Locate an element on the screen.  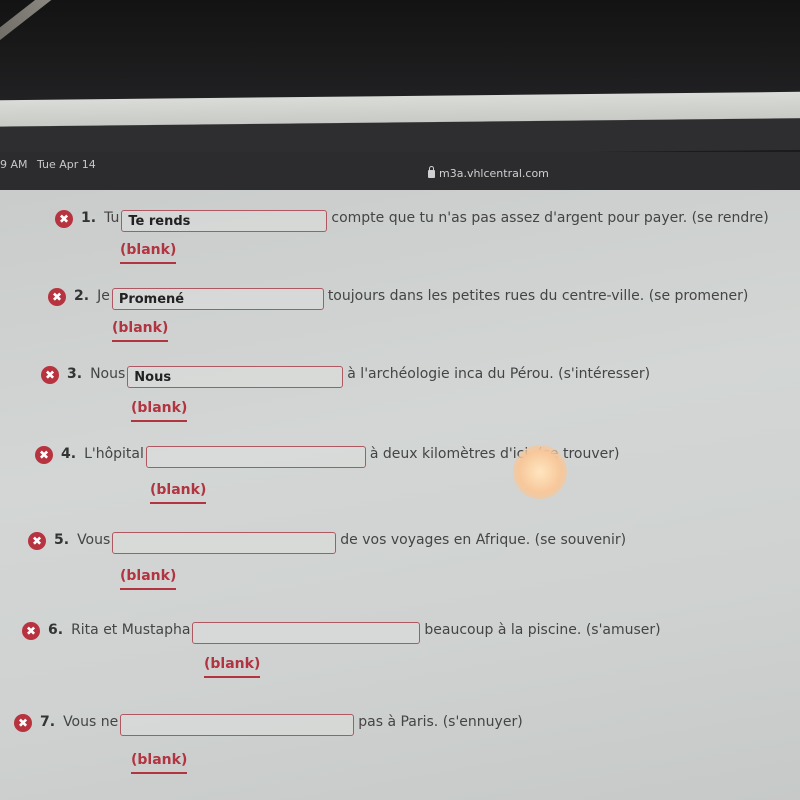
answer-input: Promené is located at coordinates (217, 299).